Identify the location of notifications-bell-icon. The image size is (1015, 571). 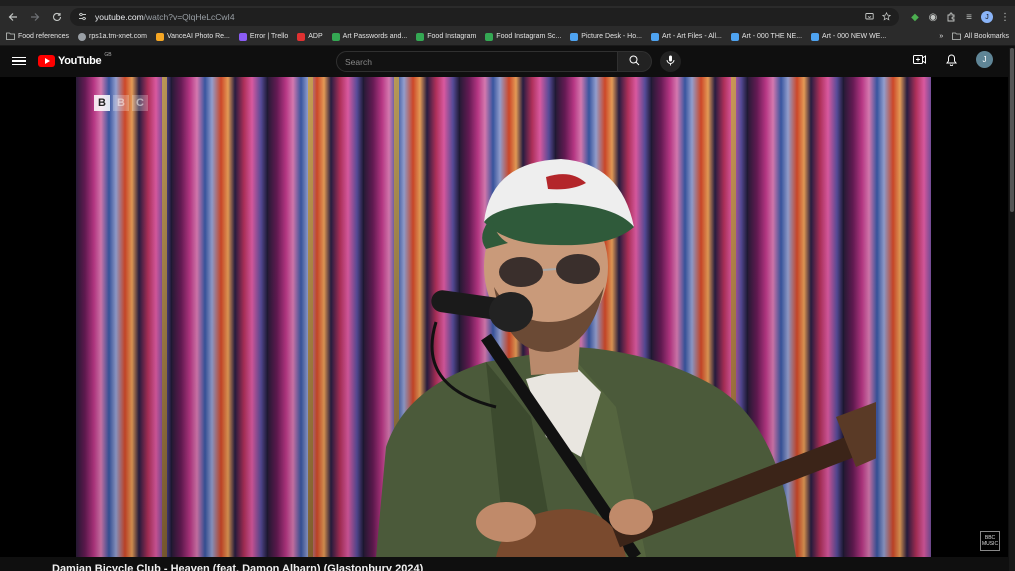
(951, 60).